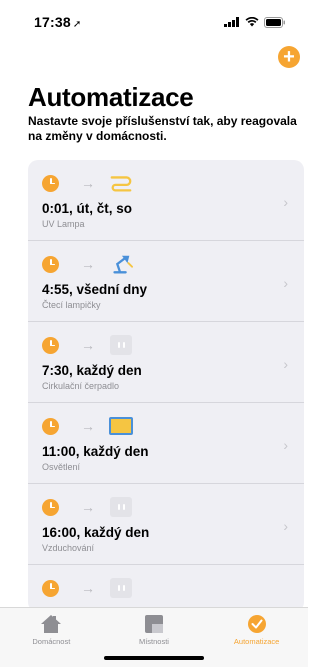 The height and width of the screenshot is (667, 320). I want to click on tab-label: Domácnost, so click(51, 641).